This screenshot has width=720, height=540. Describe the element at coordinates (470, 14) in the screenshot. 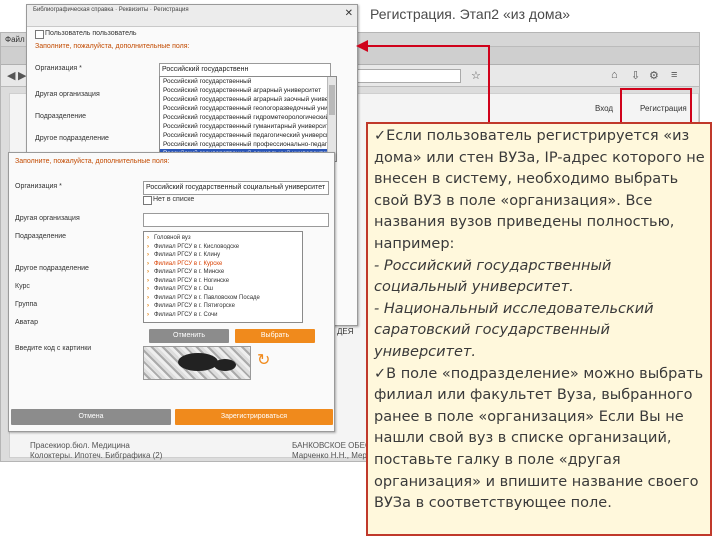

I see `slide-title: Регистрация. Этап2 «из дома»` at that location.